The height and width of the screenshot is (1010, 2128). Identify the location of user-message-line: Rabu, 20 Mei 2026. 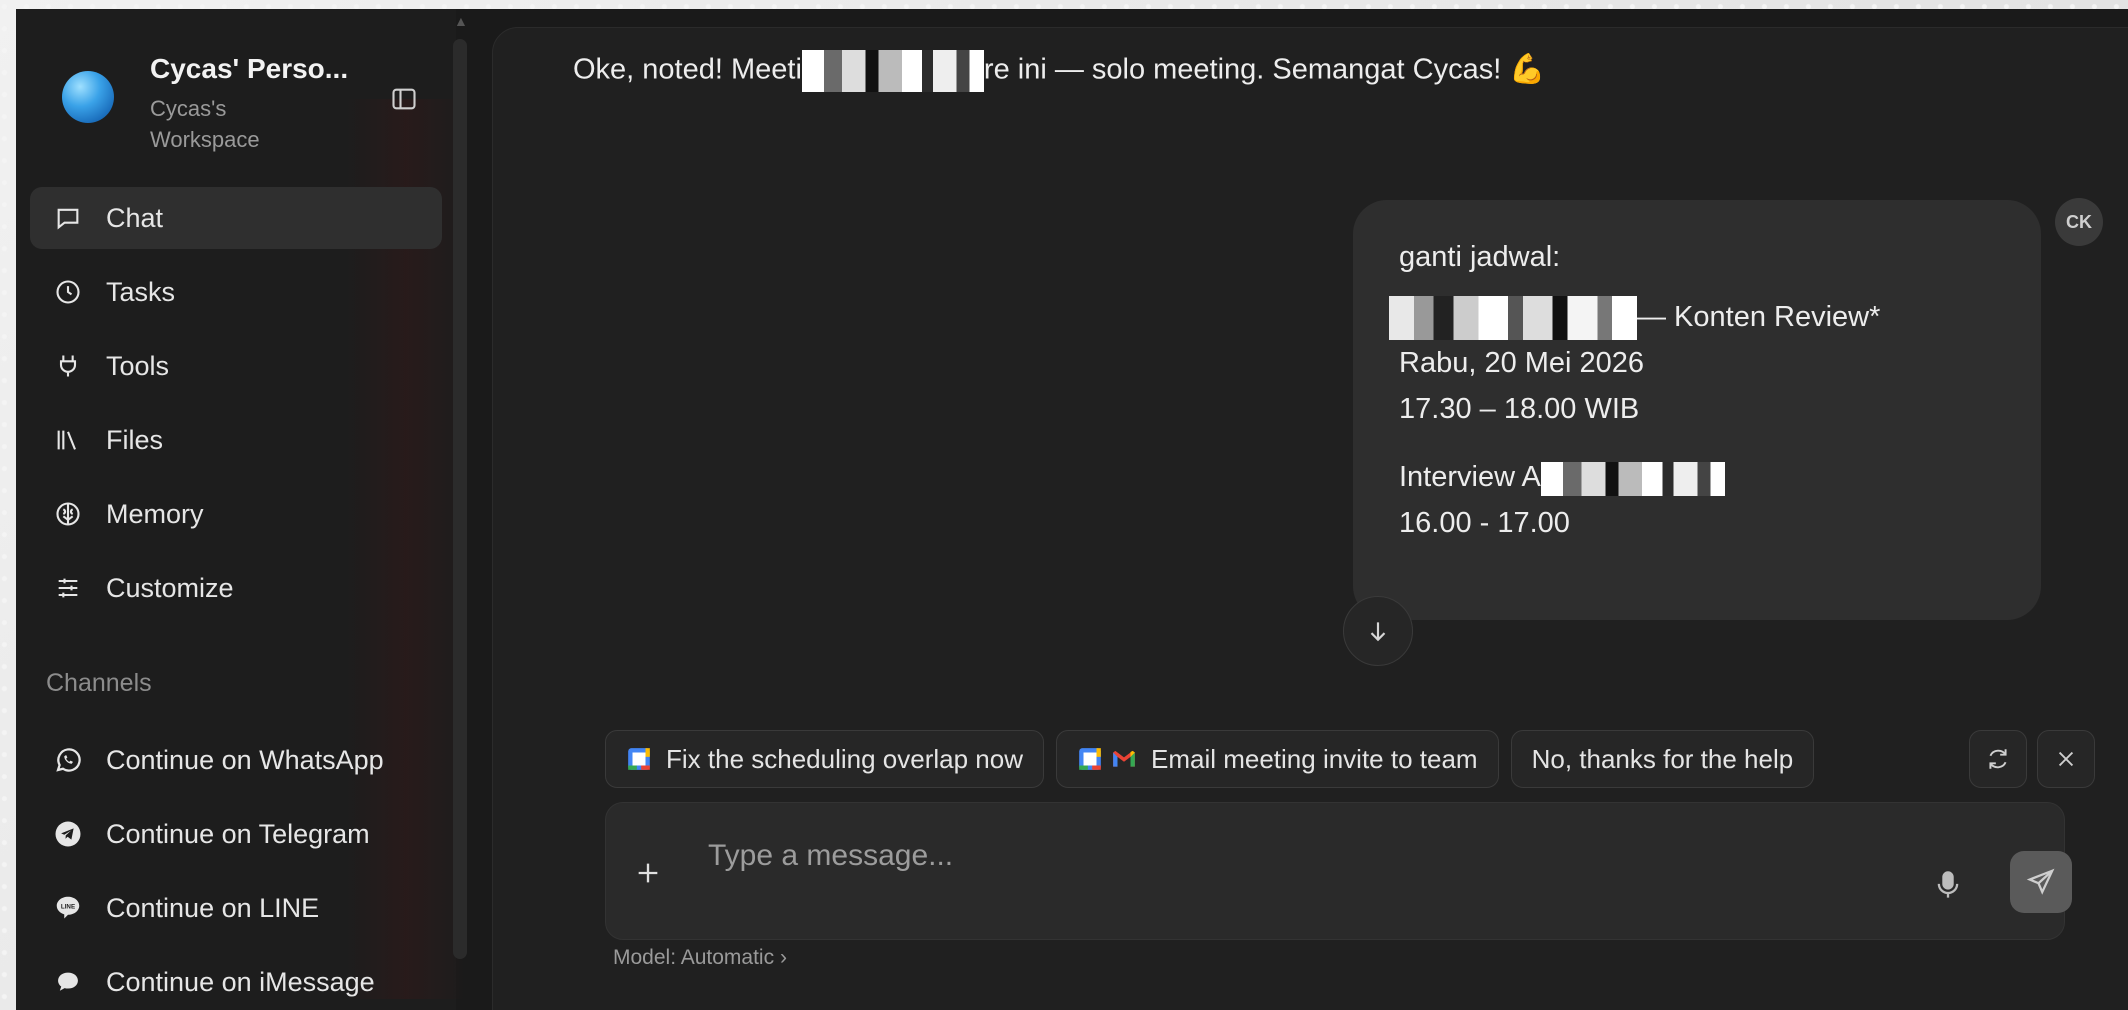
(1522, 363).